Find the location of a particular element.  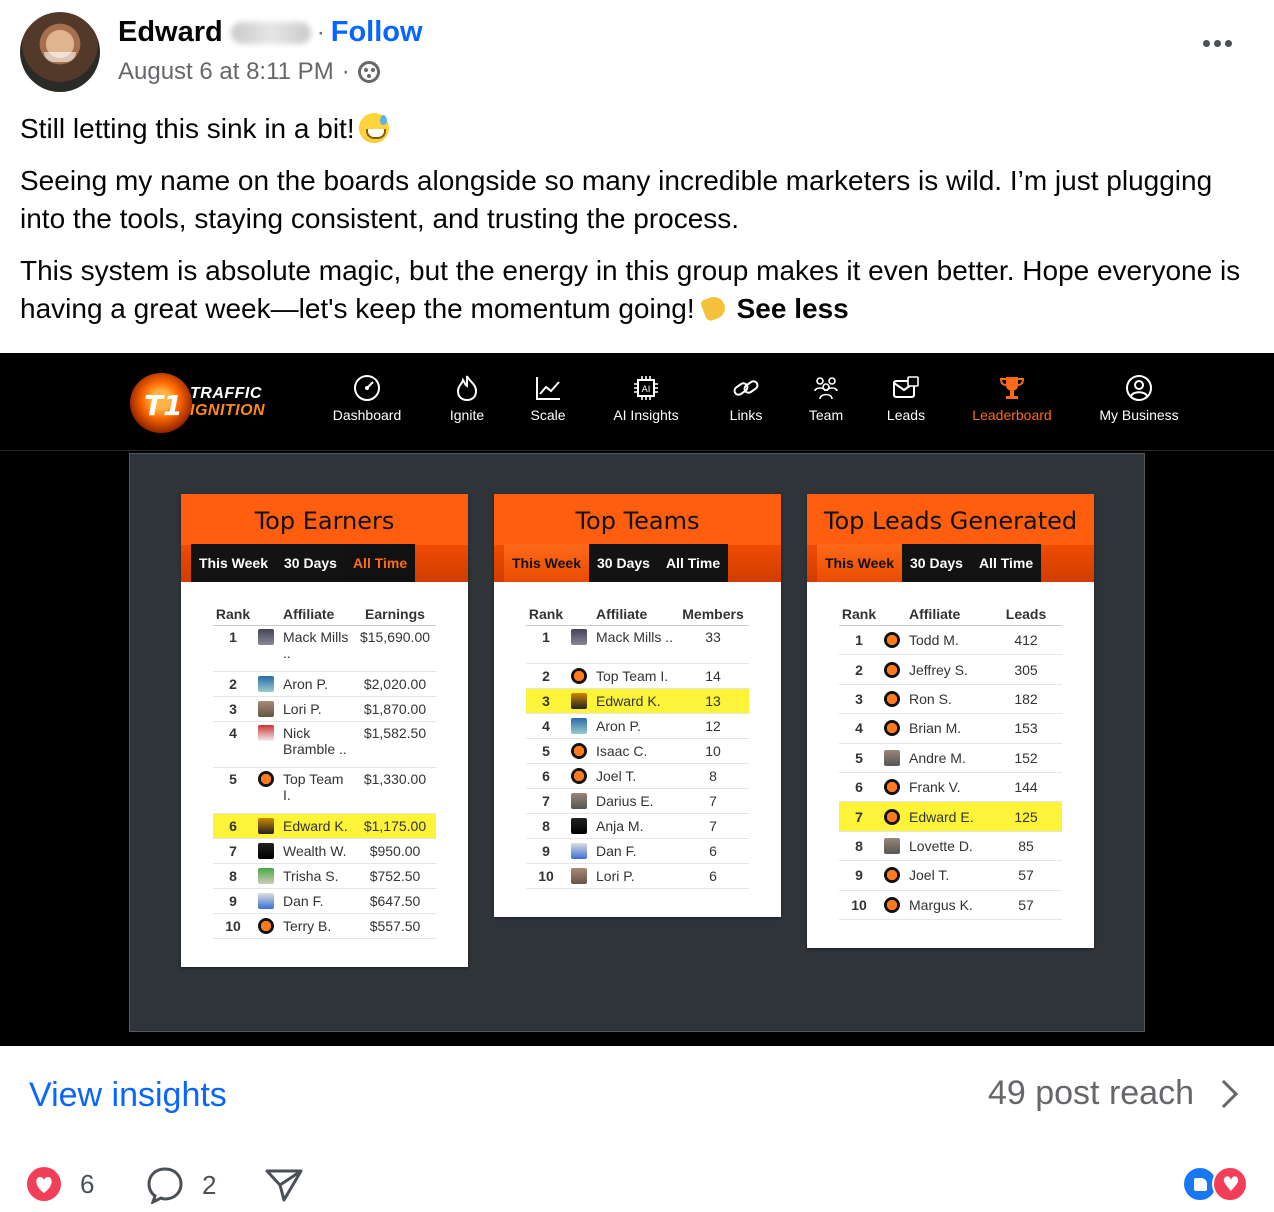

card-header: Top Teams This Week 30 Days All Time is located at coordinates (637, 538).